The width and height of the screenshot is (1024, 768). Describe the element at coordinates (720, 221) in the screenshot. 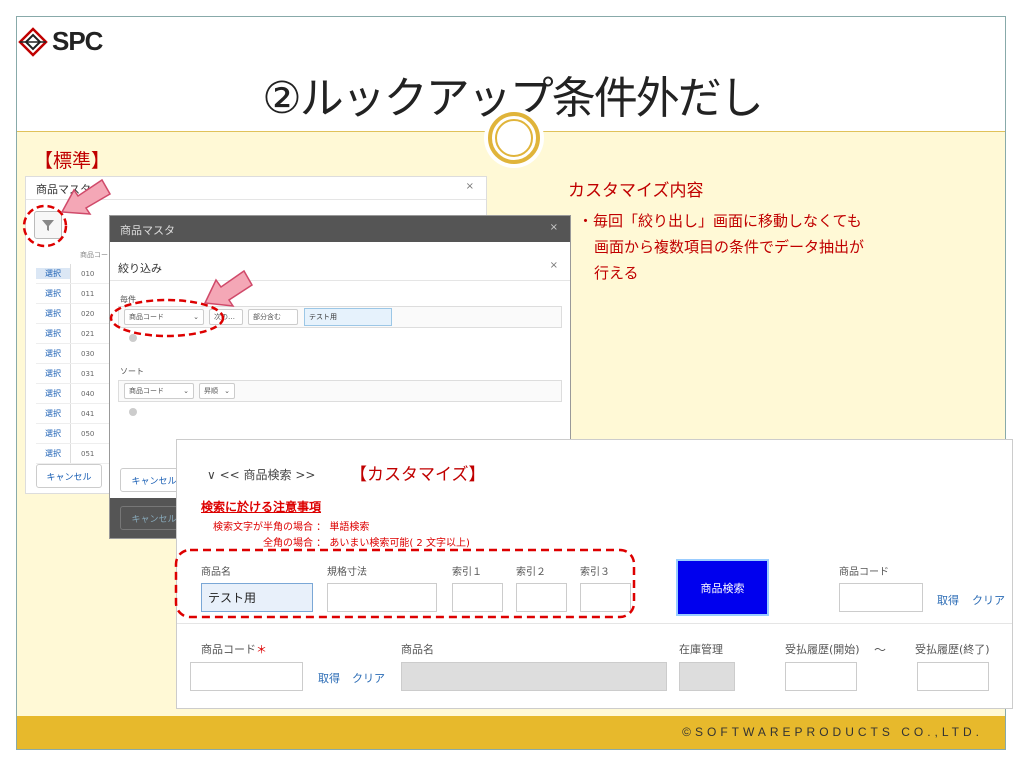

I see `customize-line: ・毎回「絞り出し」画面に移動しなくても` at that location.